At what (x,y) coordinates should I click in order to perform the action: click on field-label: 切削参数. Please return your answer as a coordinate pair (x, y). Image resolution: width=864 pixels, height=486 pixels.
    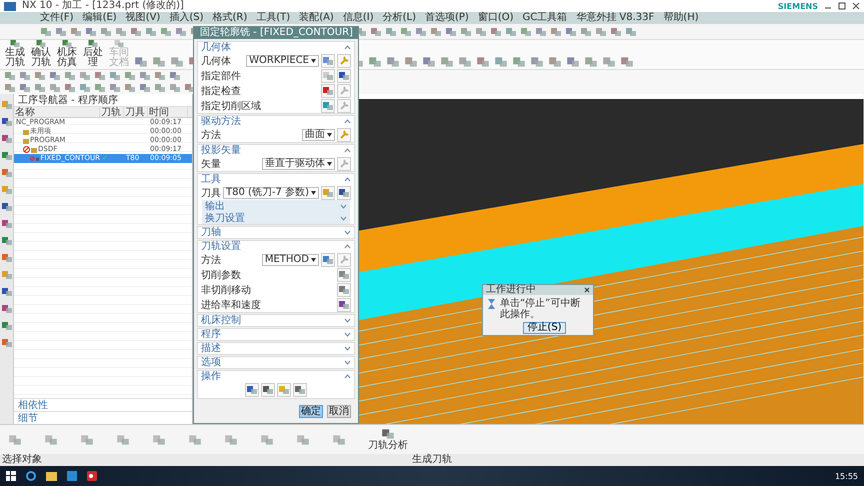
    Looking at the image, I should click on (221, 275).